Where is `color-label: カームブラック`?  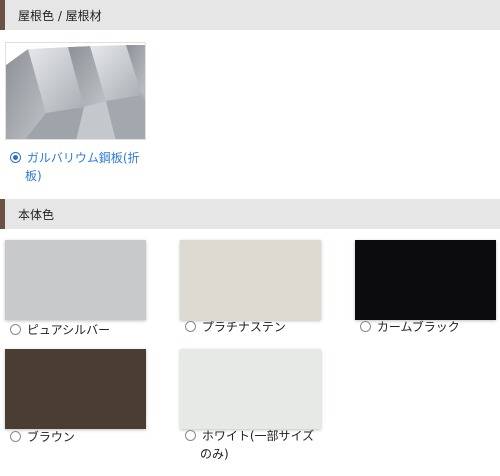 color-label: カームブラック is located at coordinates (418, 327).